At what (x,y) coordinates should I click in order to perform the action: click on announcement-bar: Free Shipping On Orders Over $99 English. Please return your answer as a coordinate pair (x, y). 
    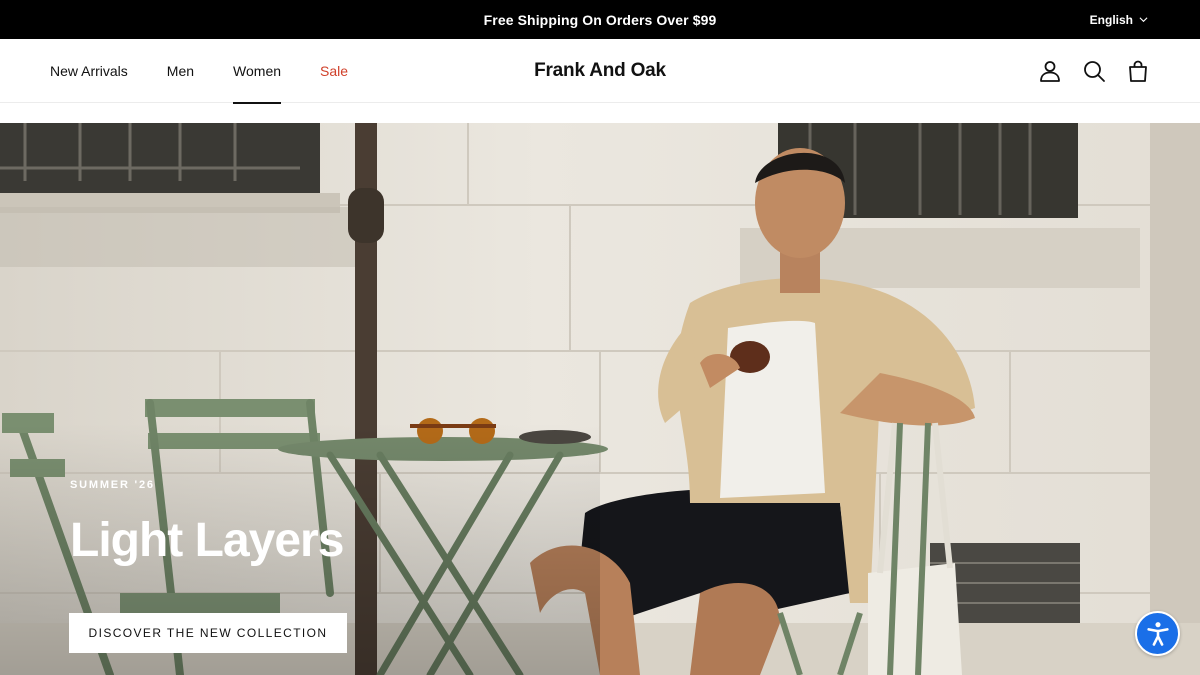
    Looking at the image, I should click on (600, 19).